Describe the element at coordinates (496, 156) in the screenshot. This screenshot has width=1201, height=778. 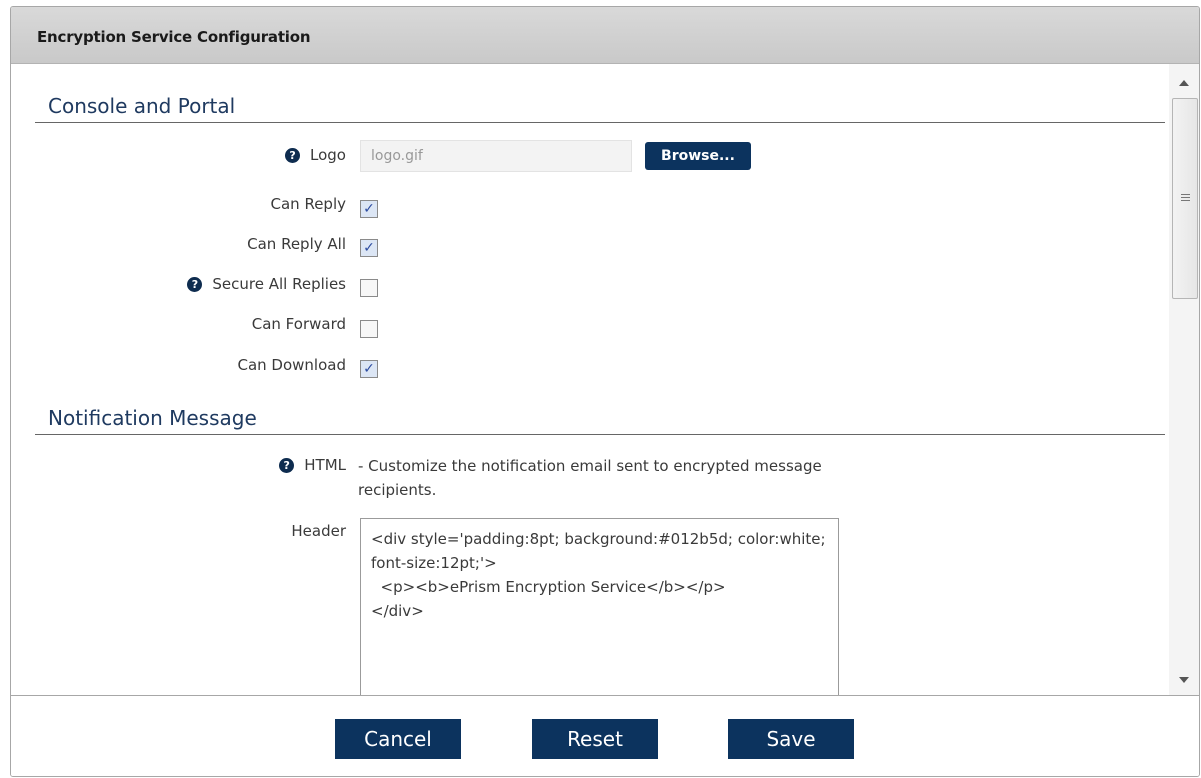
I see `logo-file-input: logo.gif` at that location.